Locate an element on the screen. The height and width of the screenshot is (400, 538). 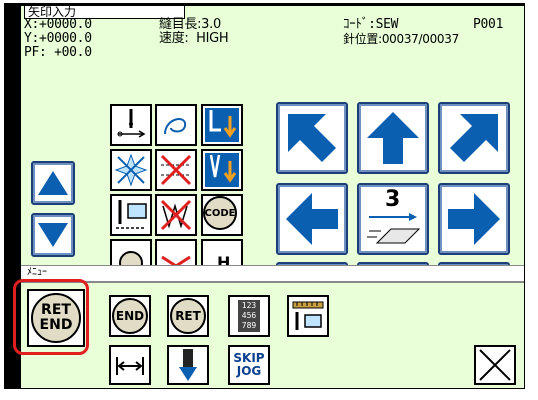
coord-x: X:+0000.0 is located at coordinates (58, 24).